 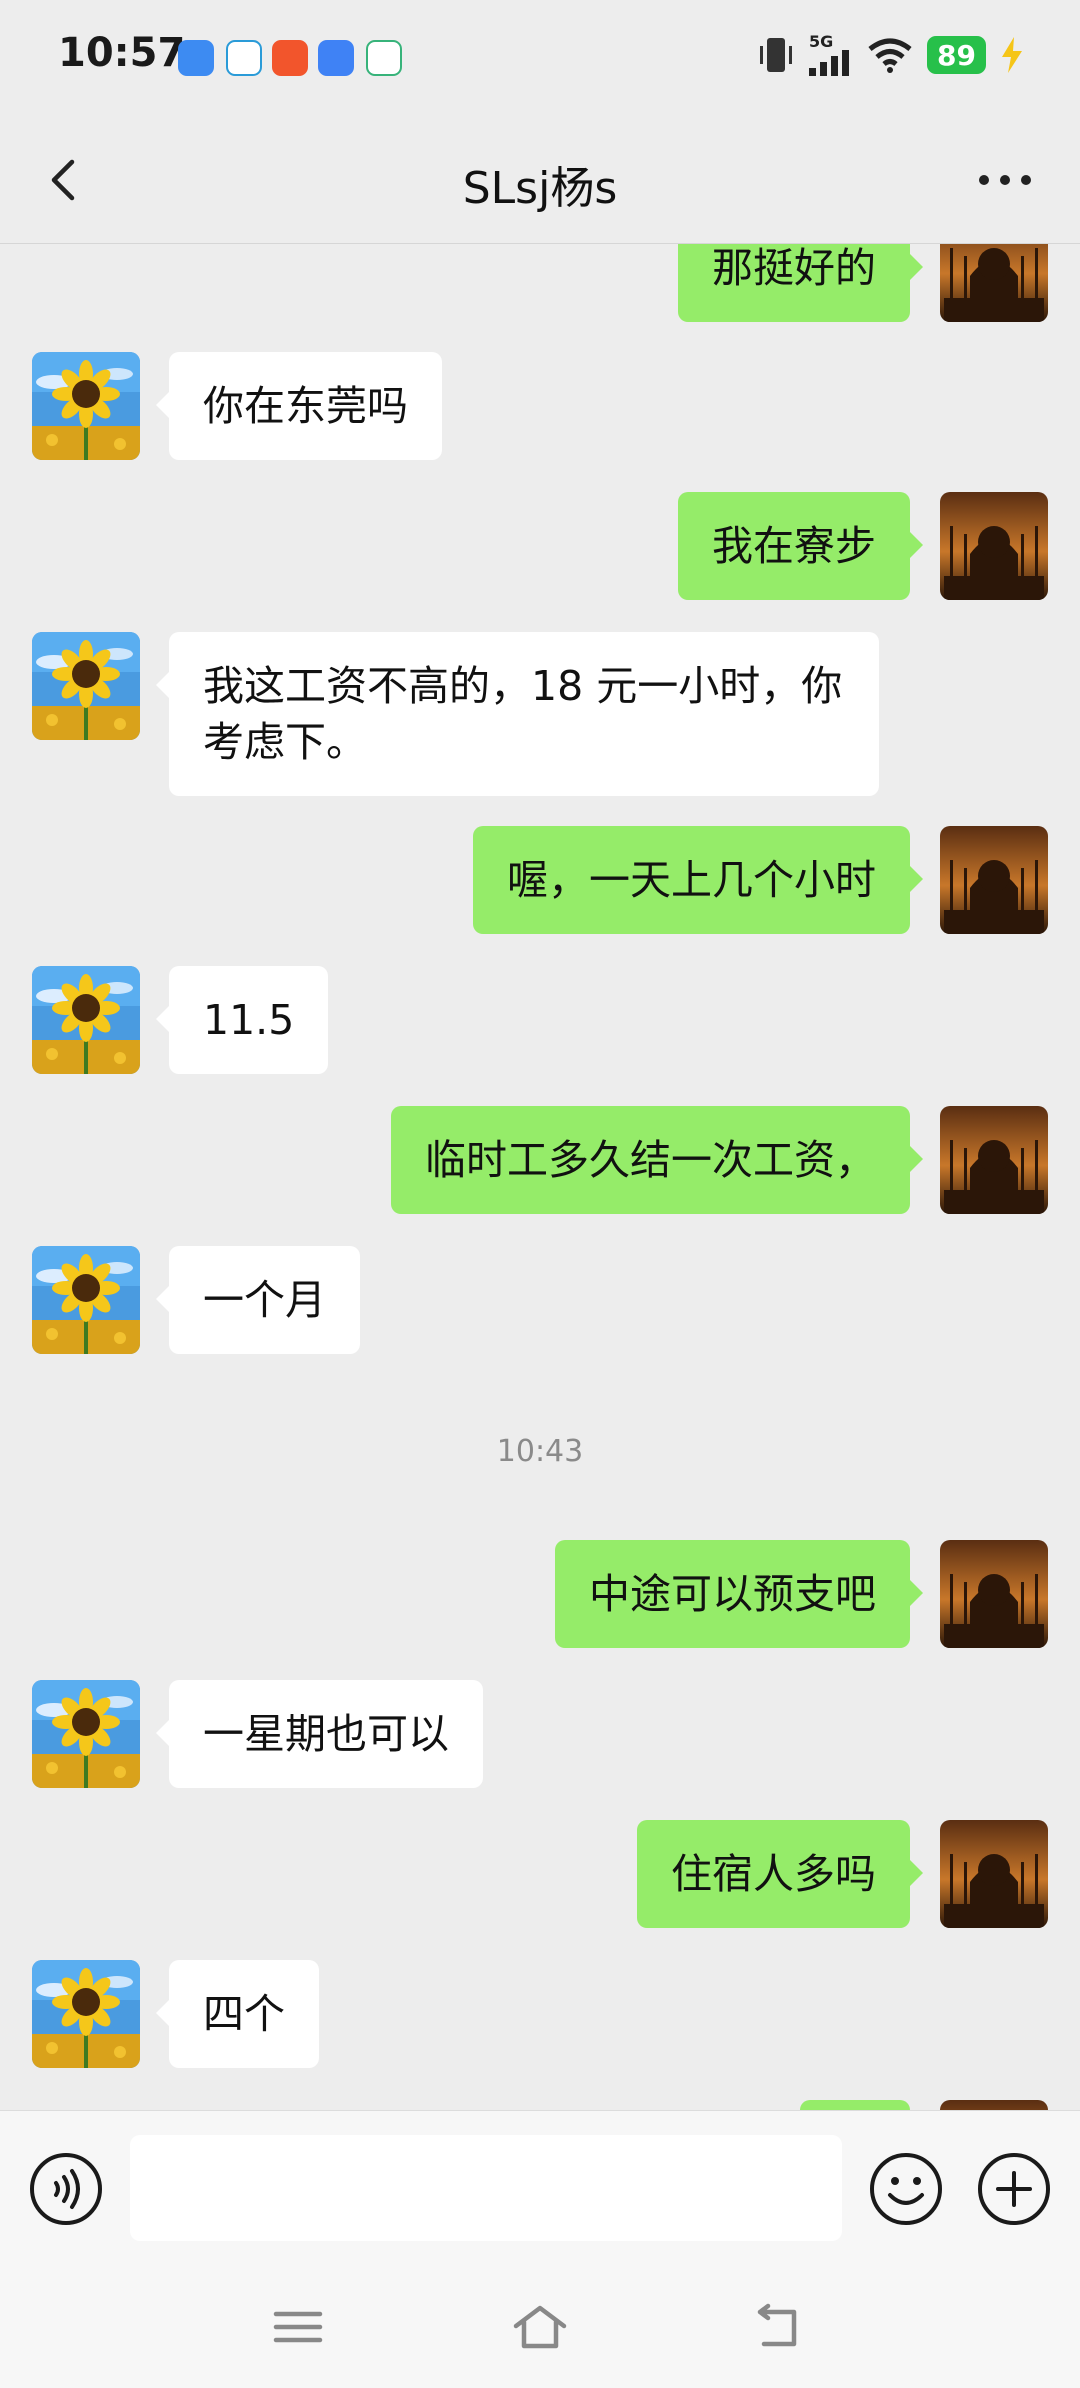 I want to click on app-notification-blue-icon, so click(x=196, y=58).